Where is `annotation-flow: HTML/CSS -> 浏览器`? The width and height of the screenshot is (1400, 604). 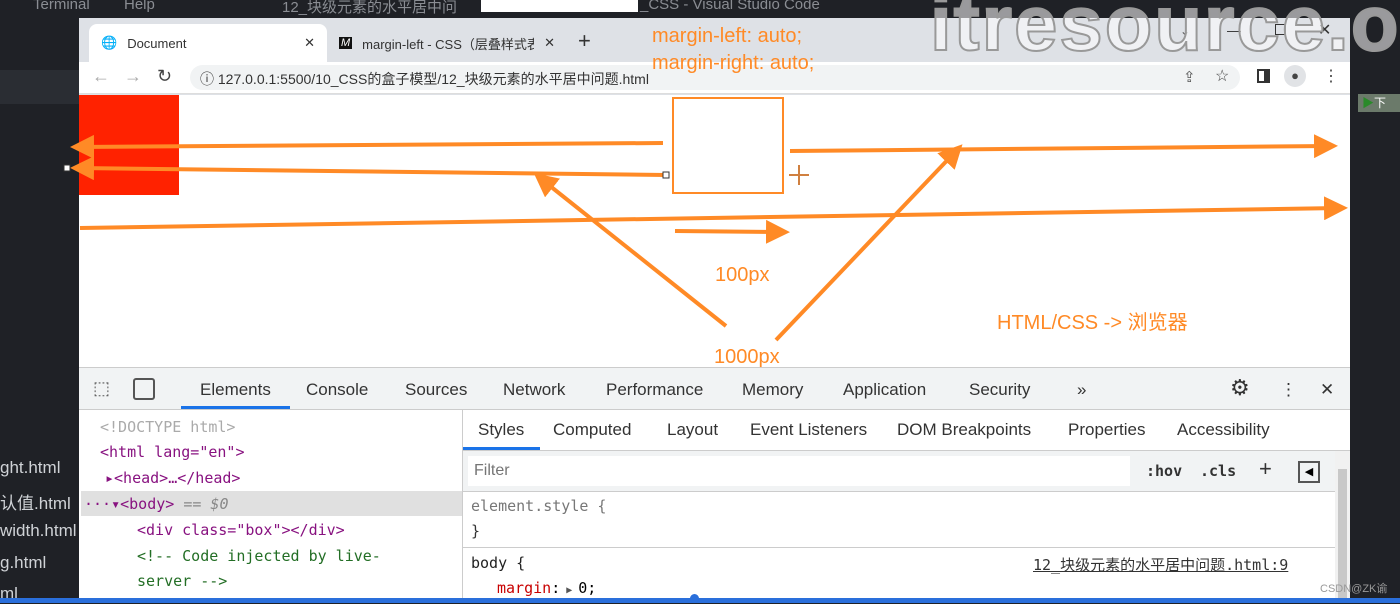 annotation-flow: HTML/CSS -> 浏览器 is located at coordinates (1092, 323).